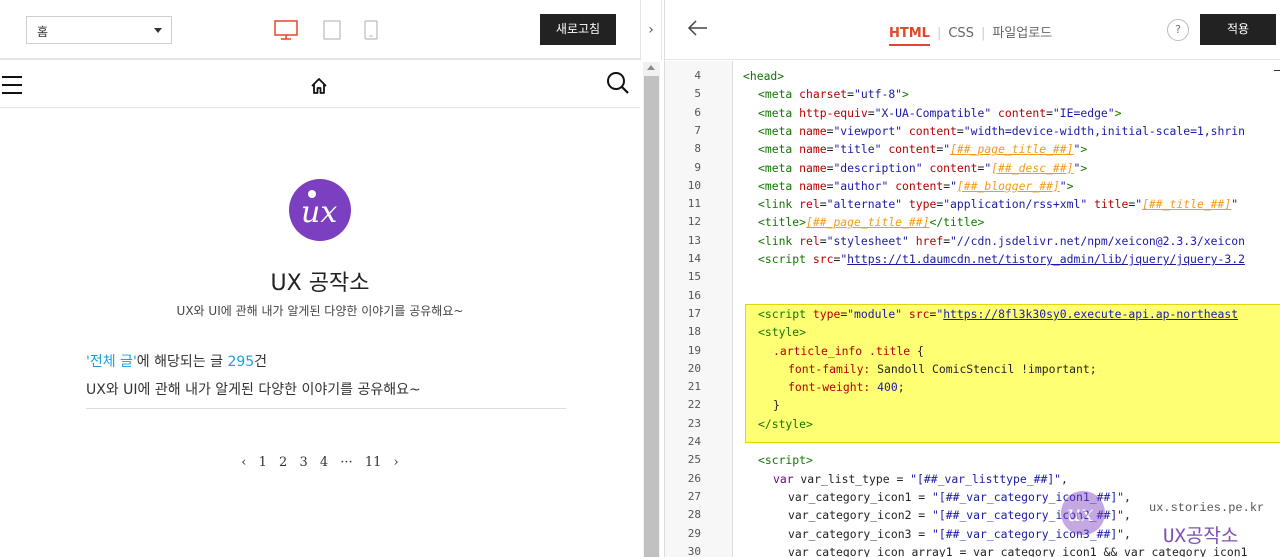 This screenshot has height=557, width=1280. I want to click on editor-tabs: HTML | CSS | 파일업로드, so click(970, 34).